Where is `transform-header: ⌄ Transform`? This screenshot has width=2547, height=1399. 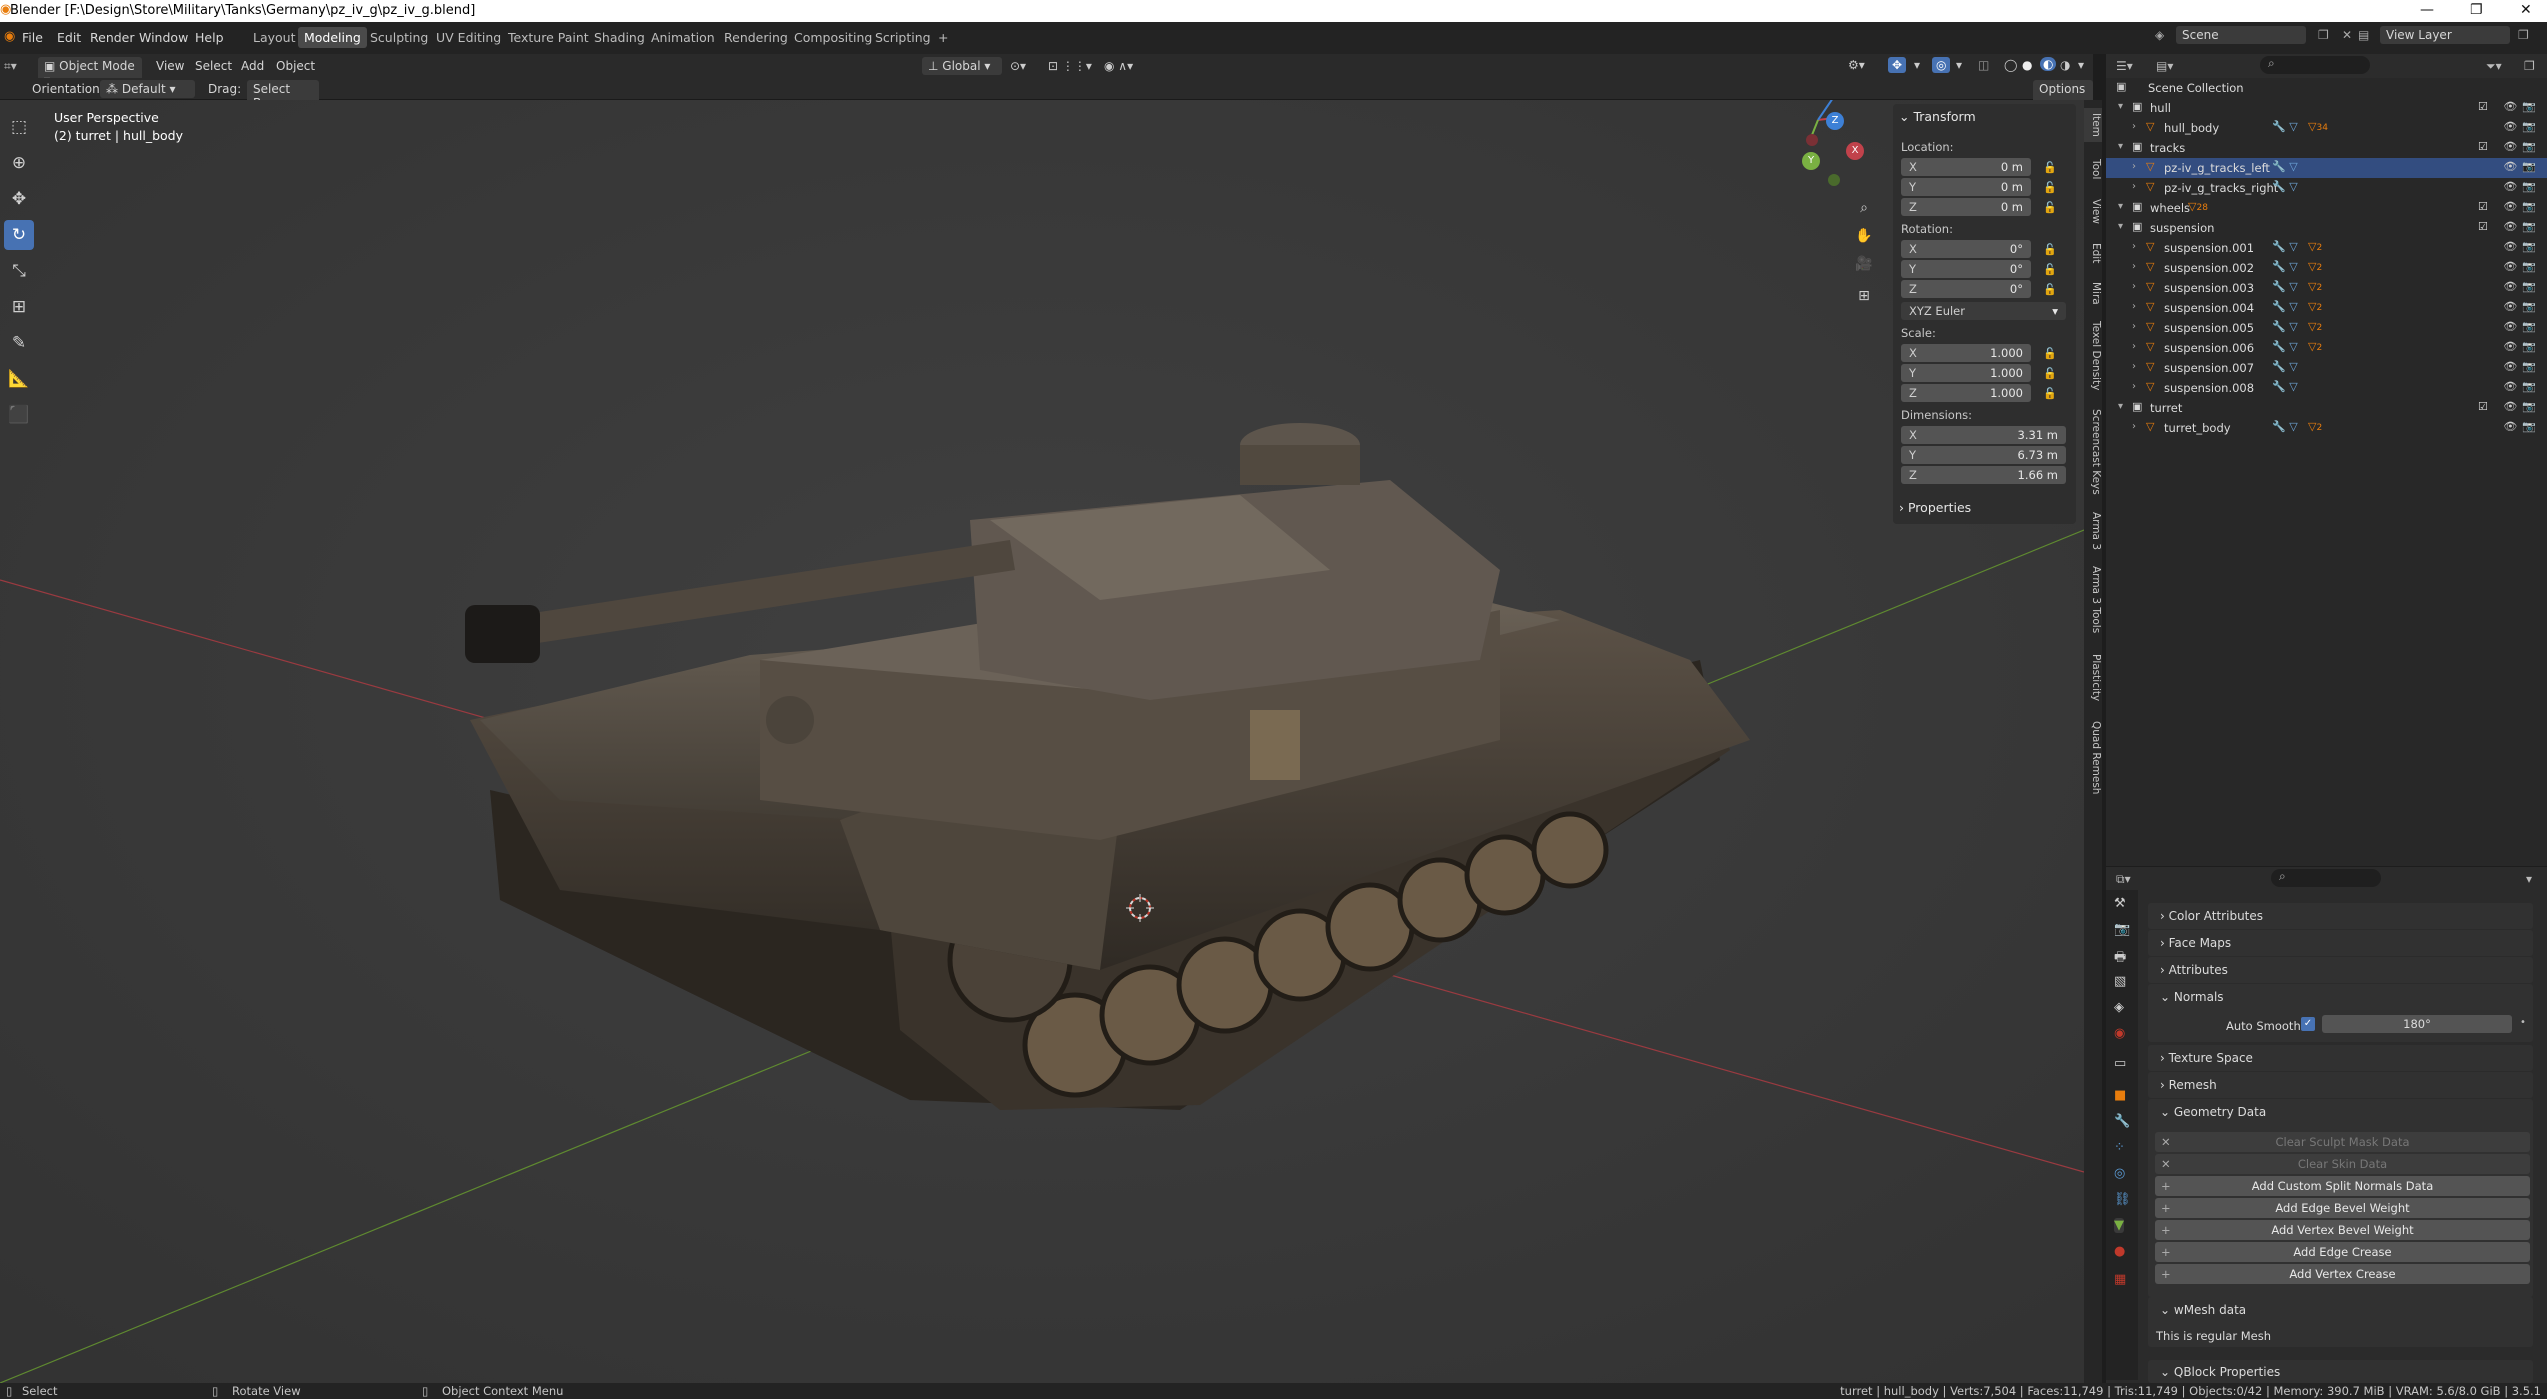
transform-header: ⌄ Transform is located at coordinates (1937, 116).